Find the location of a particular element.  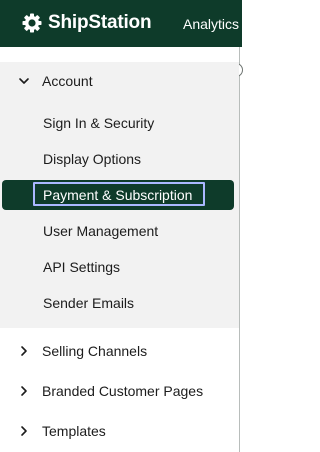

sidebar-item-label: User Management is located at coordinates (101, 231).